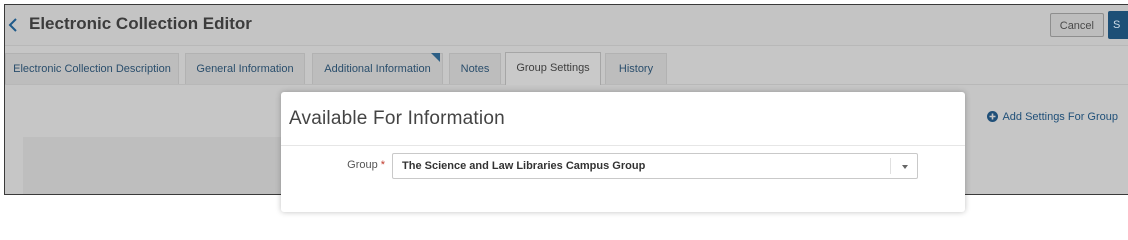  What do you see at coordinates (1076, 25) in the screenshot?
I see `cancel-button: Cancel` at bounding box center [1076, 25].